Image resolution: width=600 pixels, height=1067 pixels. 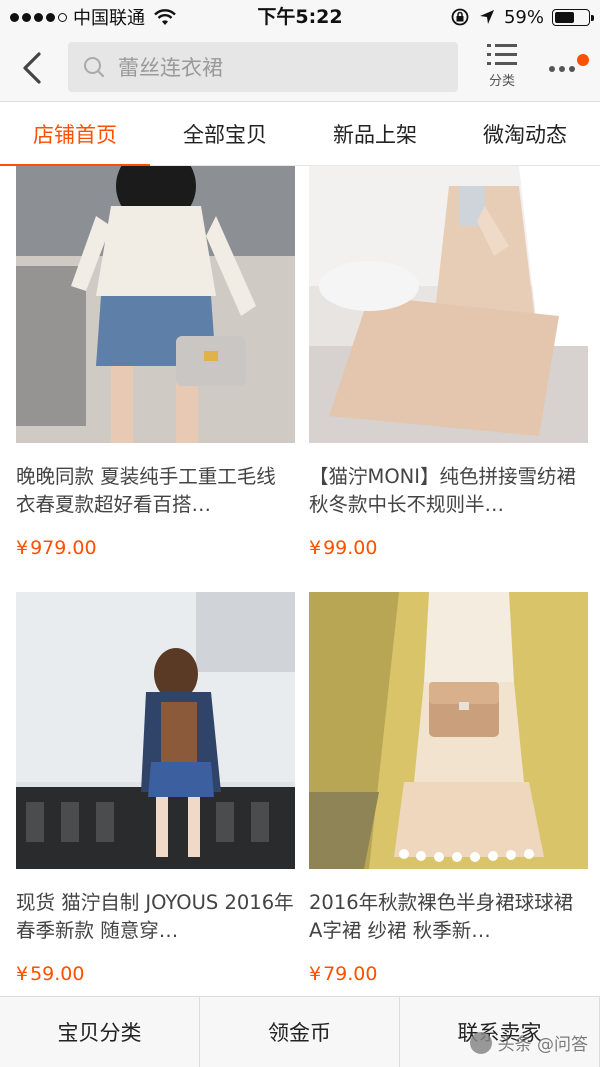 I want to click on rotation-lock-icon, so click(x=460, y=17).